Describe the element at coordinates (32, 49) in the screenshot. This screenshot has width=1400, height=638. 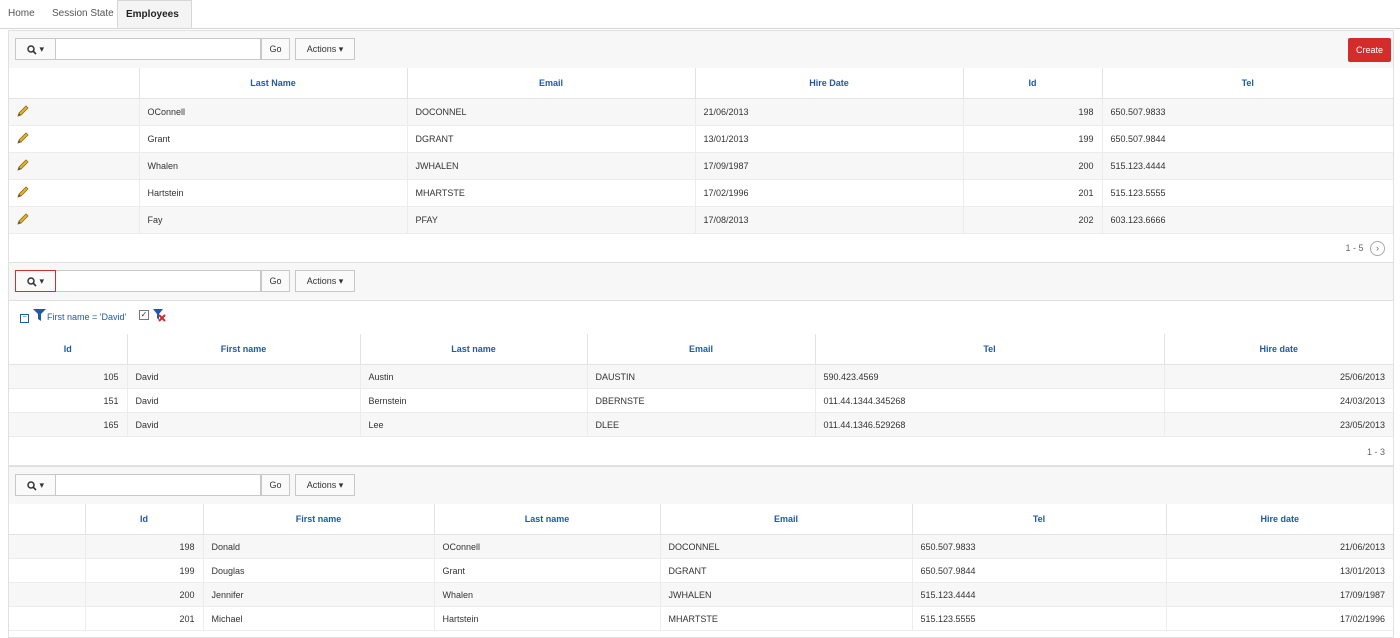
I see `magnifier-icon` at that location.